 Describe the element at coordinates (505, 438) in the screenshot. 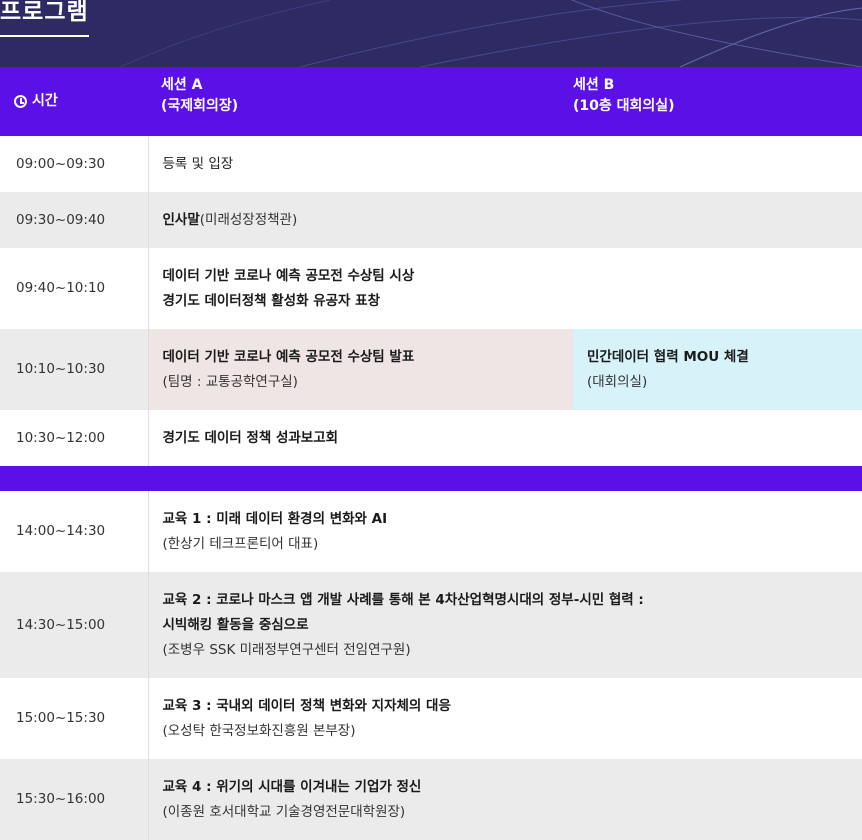

I see `session-cell: 경기도 데이터 정책 성과보고회` at that location.